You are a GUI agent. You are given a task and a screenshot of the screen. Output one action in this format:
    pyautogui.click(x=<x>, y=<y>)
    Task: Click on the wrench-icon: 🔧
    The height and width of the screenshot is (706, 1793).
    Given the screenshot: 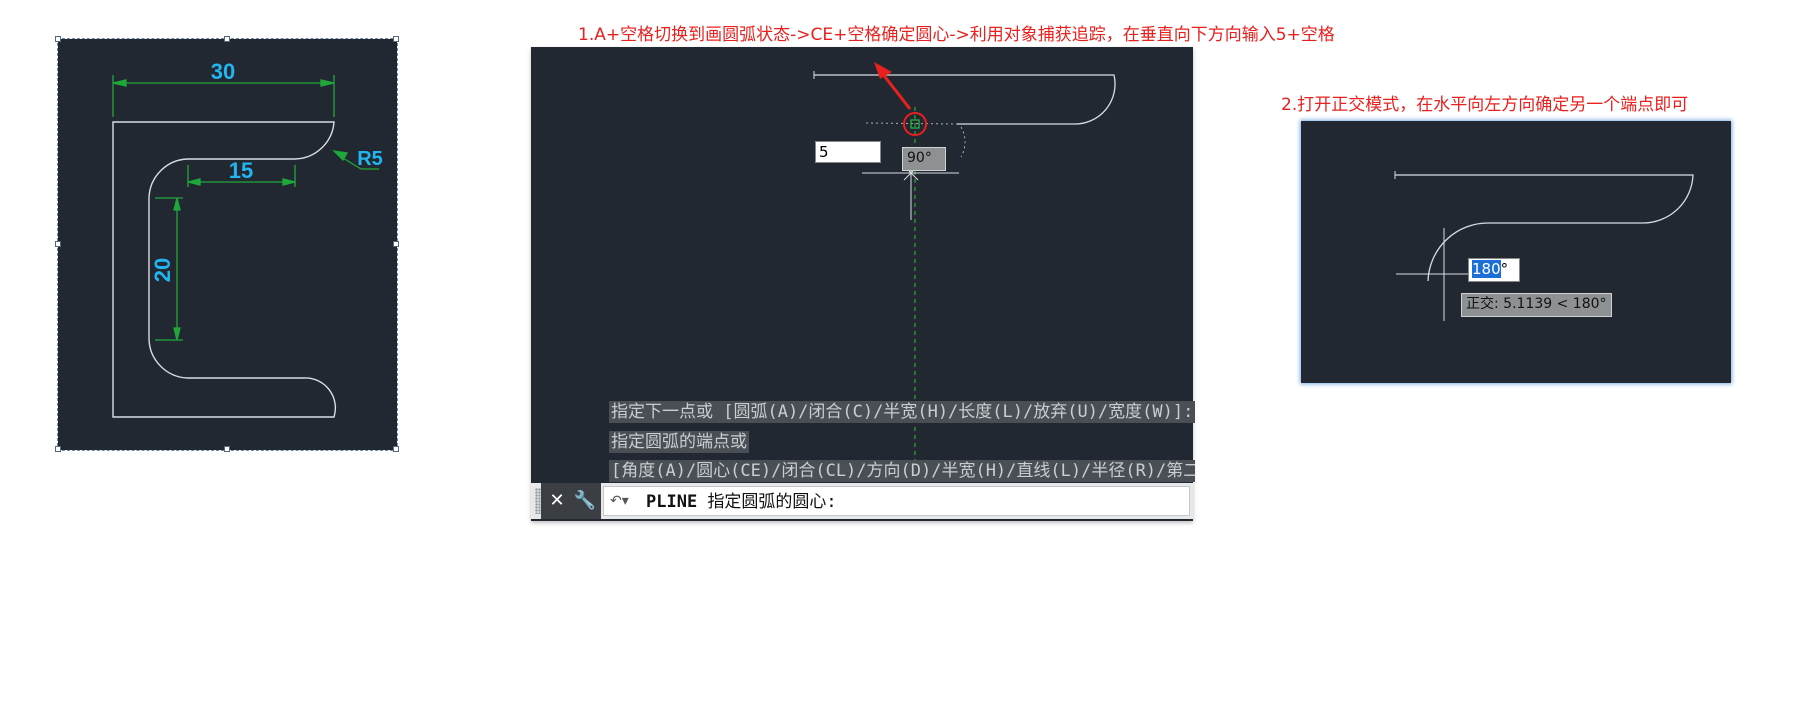 What is the action you would take?
    pyautogui.click(x=585, y=501)
    